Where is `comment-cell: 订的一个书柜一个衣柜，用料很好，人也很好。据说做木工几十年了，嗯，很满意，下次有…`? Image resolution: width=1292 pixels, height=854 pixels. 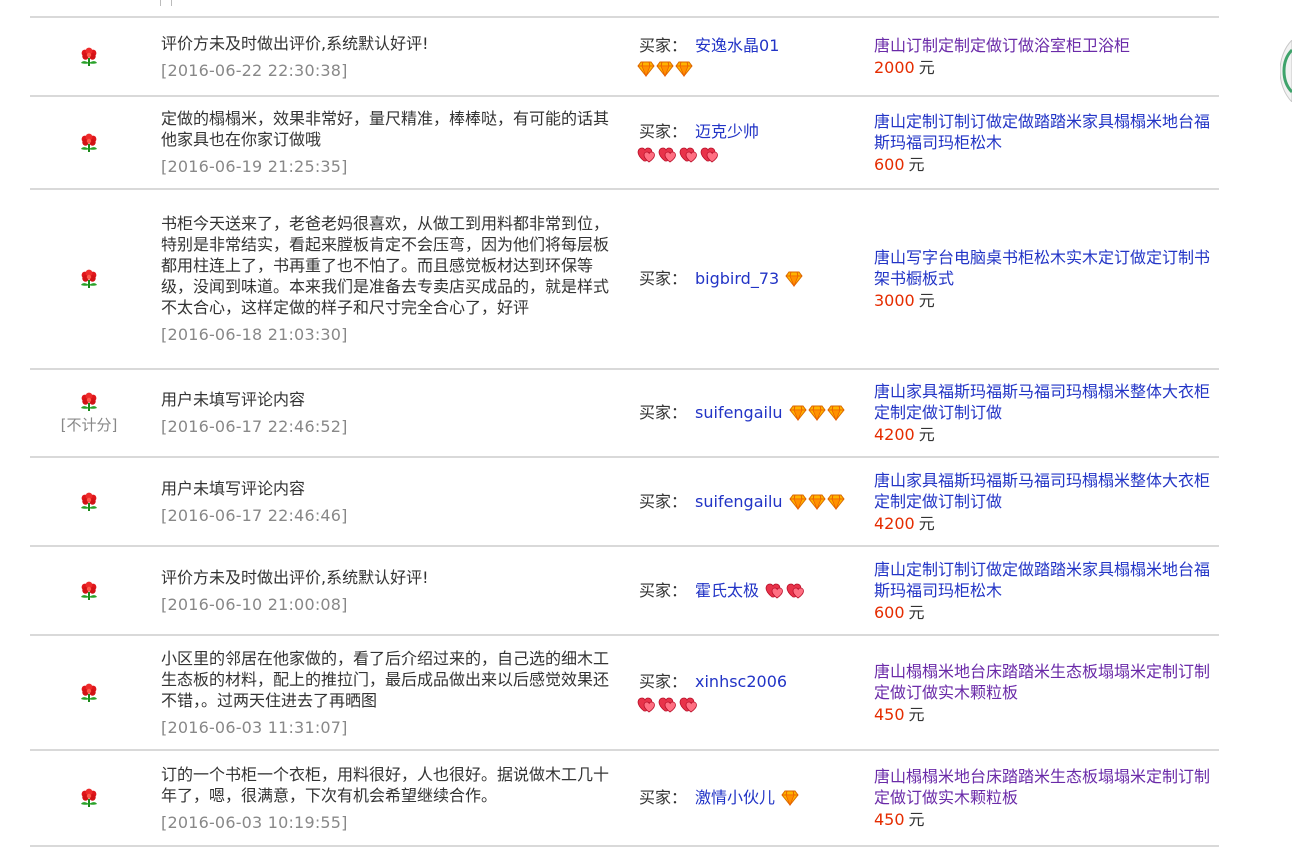
comment-cell: 订的一个书柜一个衣柜，用料很好，人也很好。据说做木工几十年了，嗯，很满意，下次有… is located at coordinates (391, 798).